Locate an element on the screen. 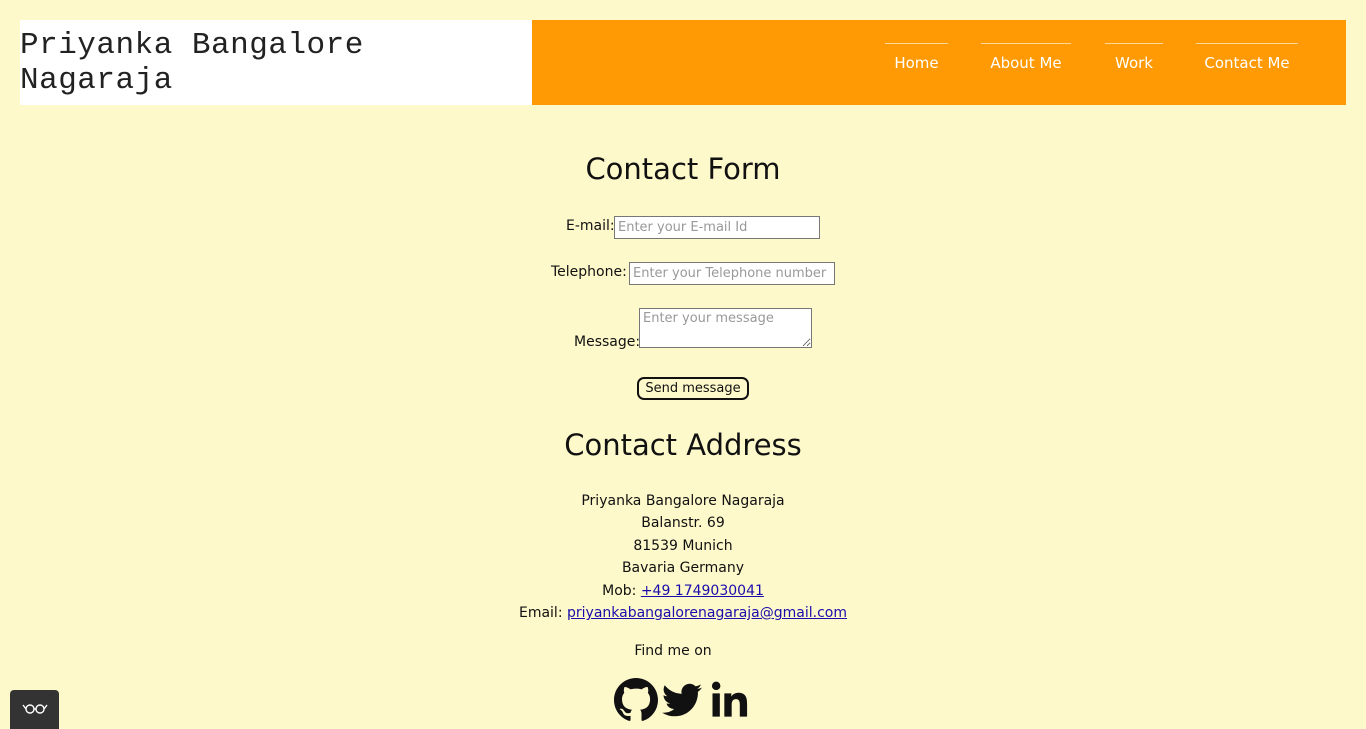 The image size is (1366, 729). address-name: Priyanka Bangalore Nagaraja is located at coordinates (683, 501).